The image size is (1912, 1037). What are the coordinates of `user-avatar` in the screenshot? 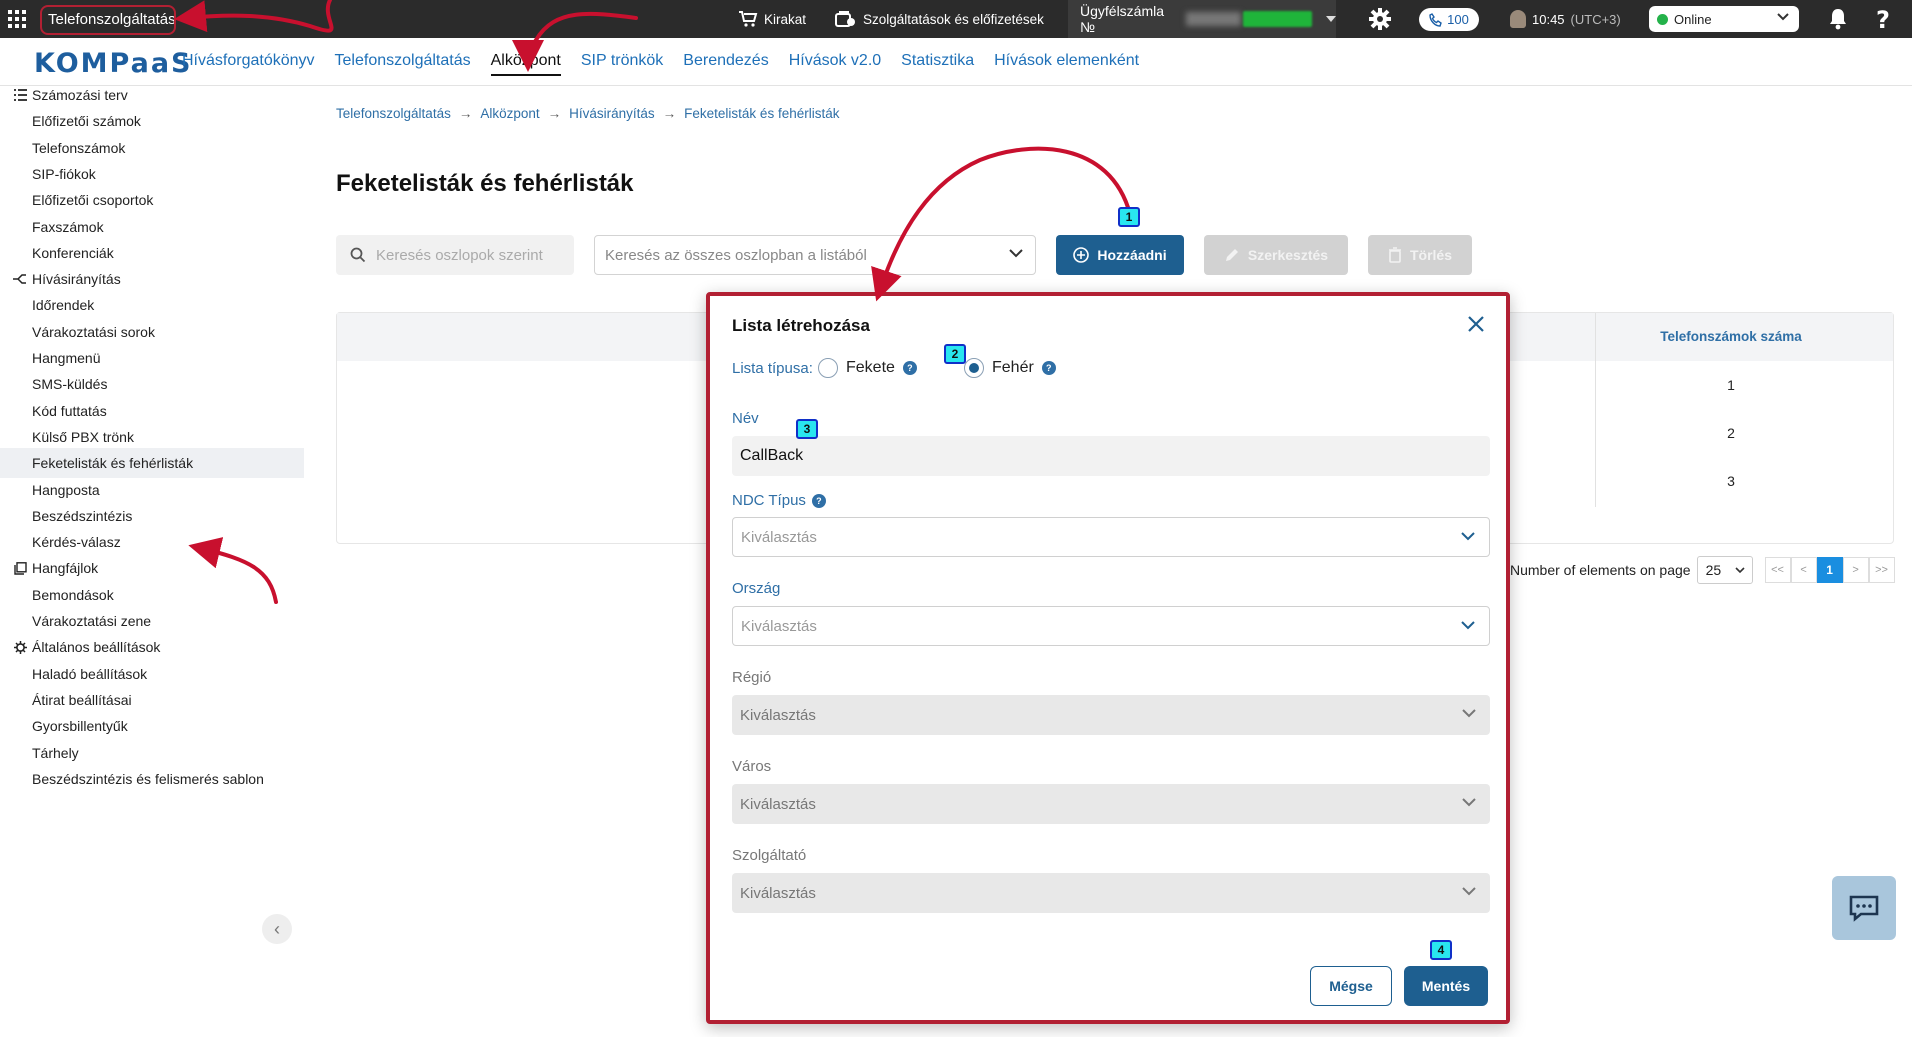 It's located at (1518, 19).